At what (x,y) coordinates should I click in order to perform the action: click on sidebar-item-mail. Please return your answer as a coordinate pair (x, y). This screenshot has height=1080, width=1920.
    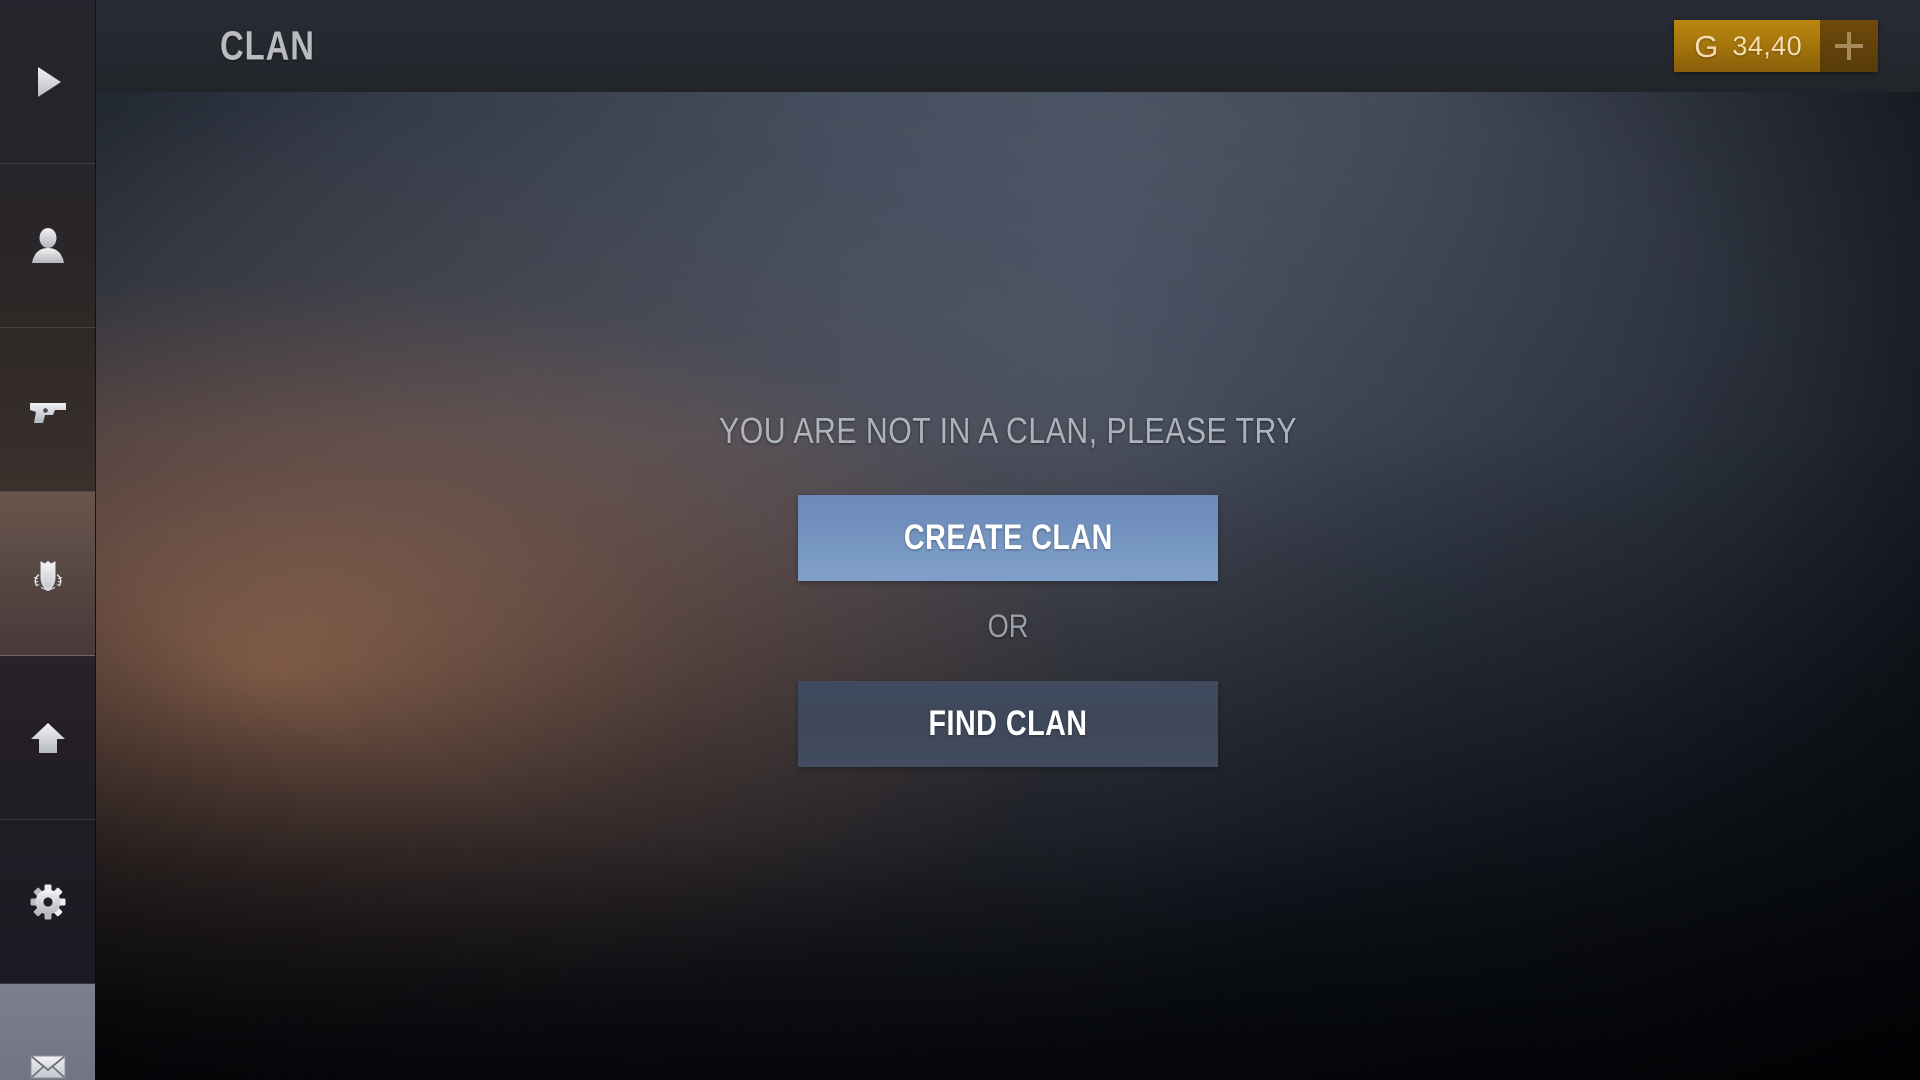
    Looking at the image, I should click on (47, 1032).